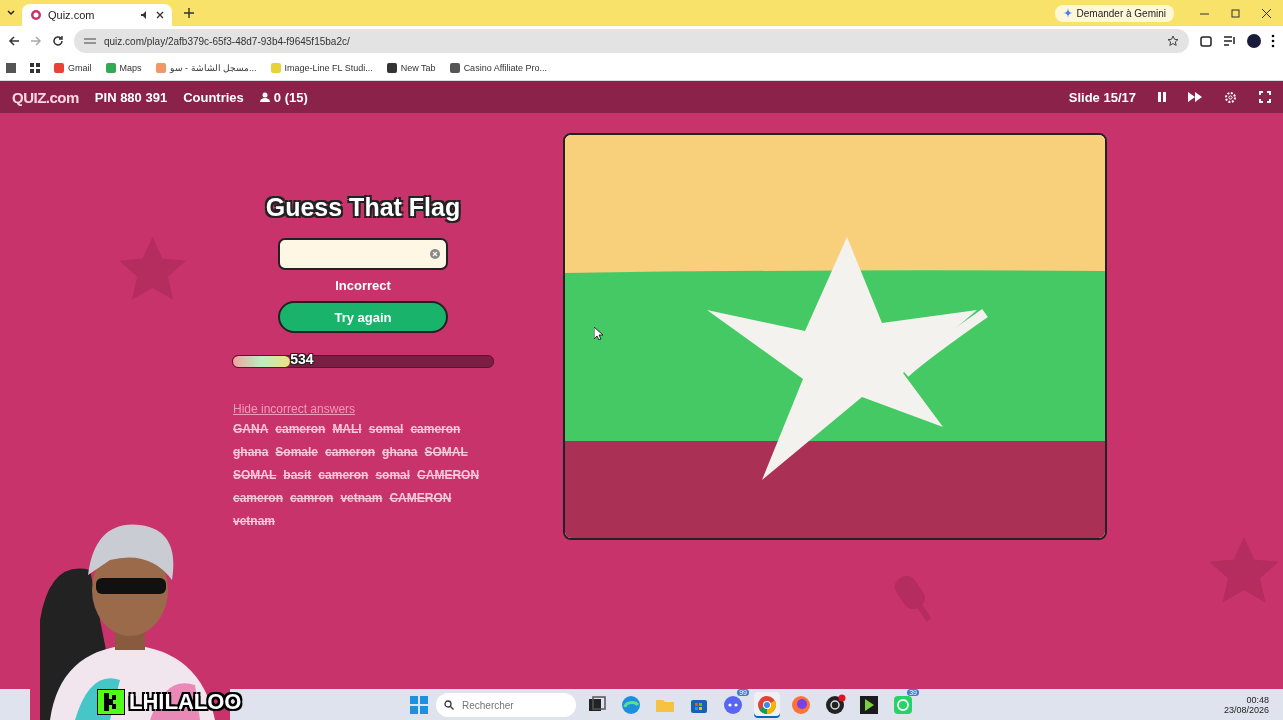 The height and width of the screenshot is (720, 1283). I want to click on fast-forward-icon, so click(1195, 97).